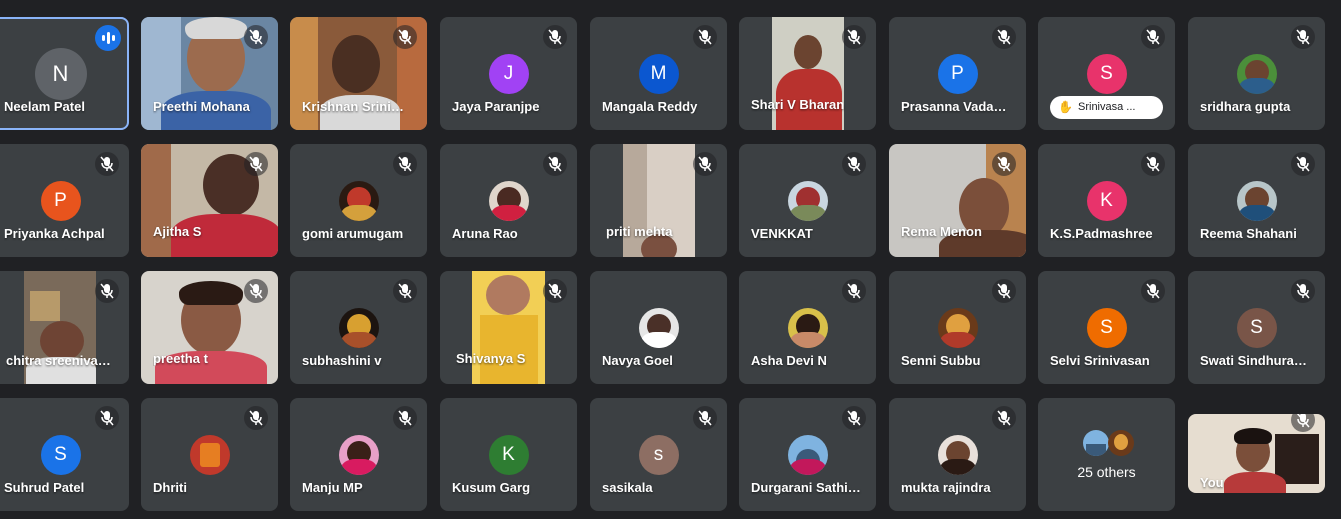 The image size is (1341, 519). What do you see at coordinates (1212, 482) in the screenshot?
I see `self-label: You` at bounding box center [1212, 482].